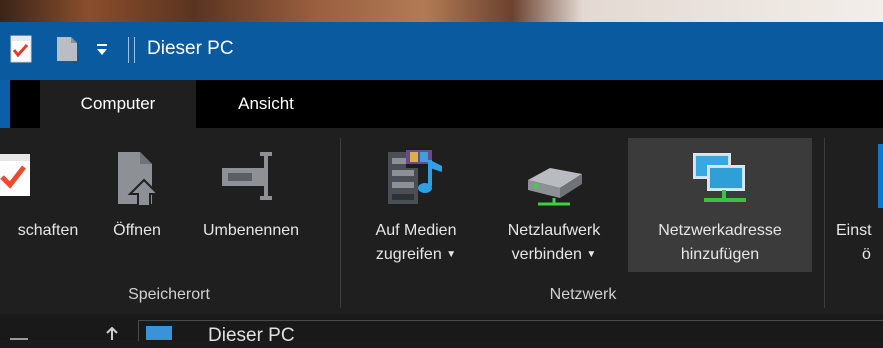 The image size is (883, 348). I want to click on network-drive-icon, so click(555, 187).